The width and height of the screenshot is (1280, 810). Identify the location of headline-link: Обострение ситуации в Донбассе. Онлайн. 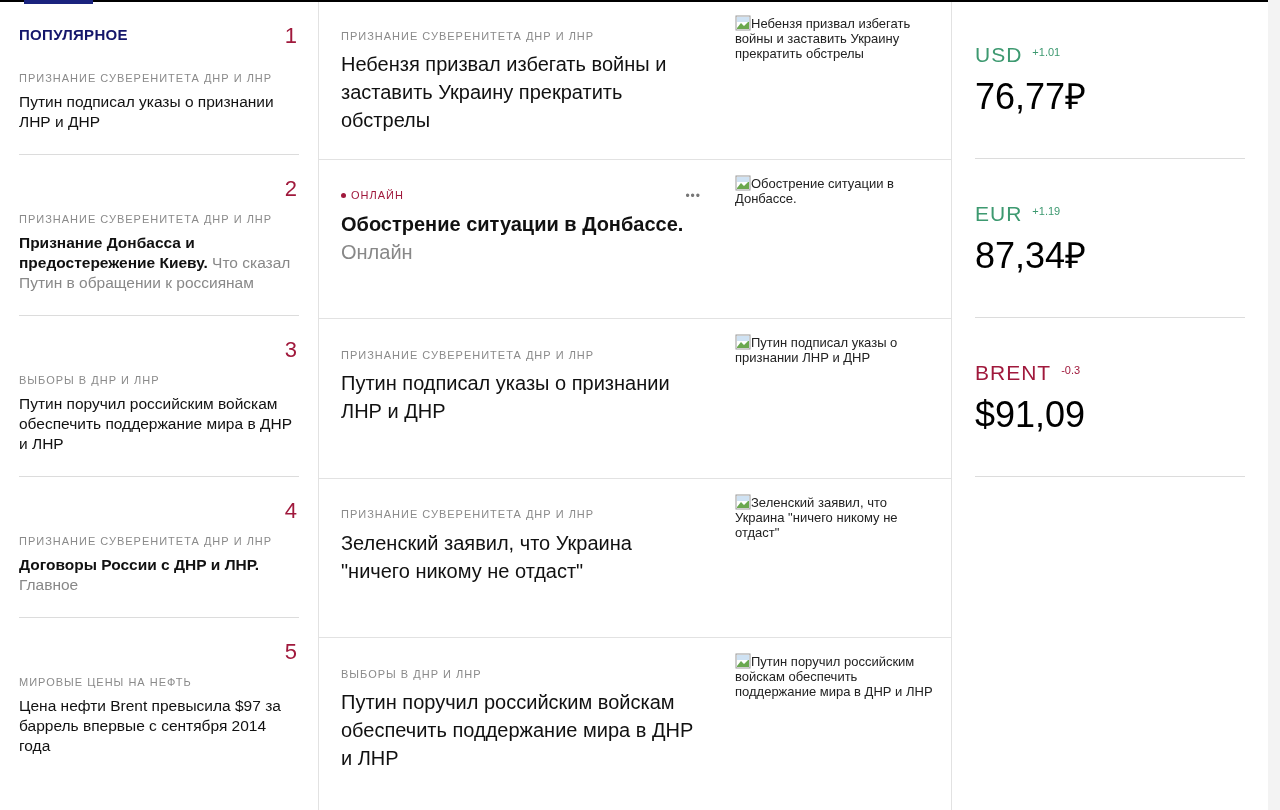
(522, 237).